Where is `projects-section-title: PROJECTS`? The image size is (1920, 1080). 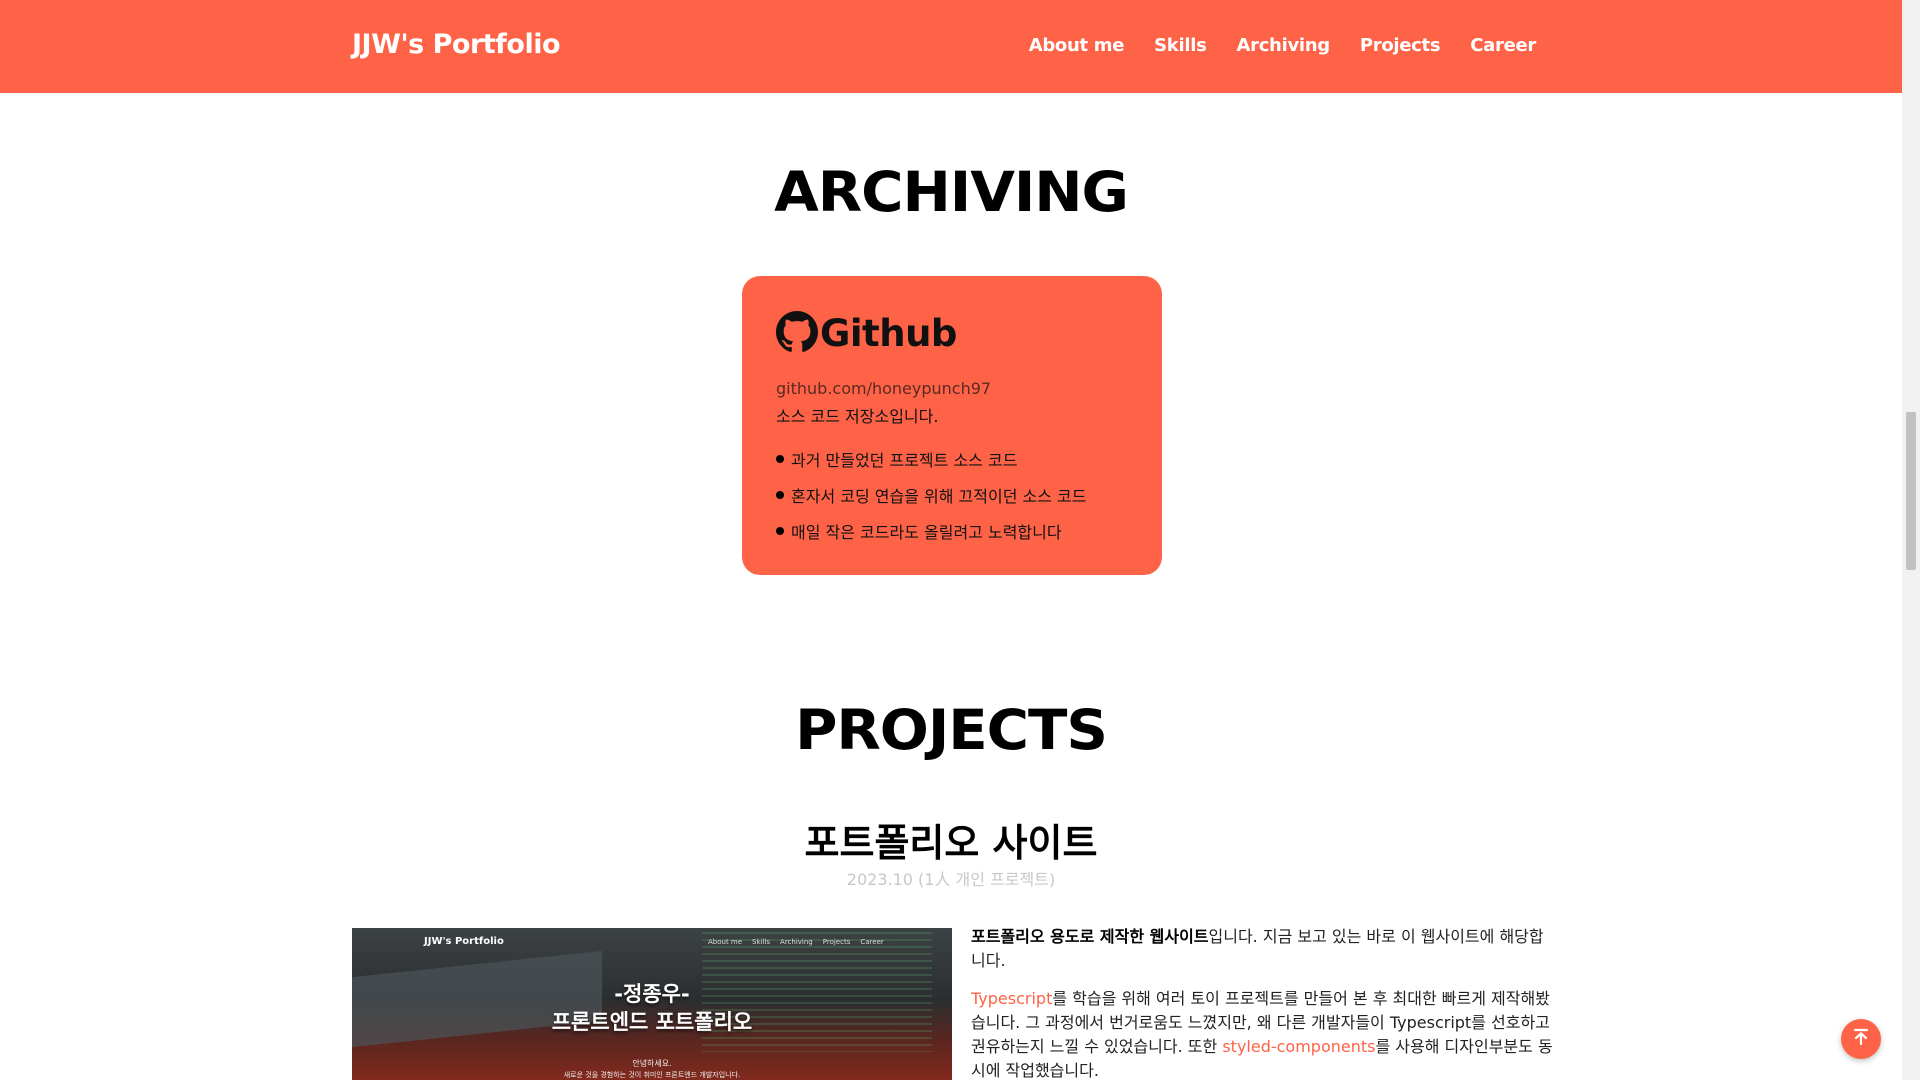
projects-section-title: PROJECTS is located at coordinates (951, 730).